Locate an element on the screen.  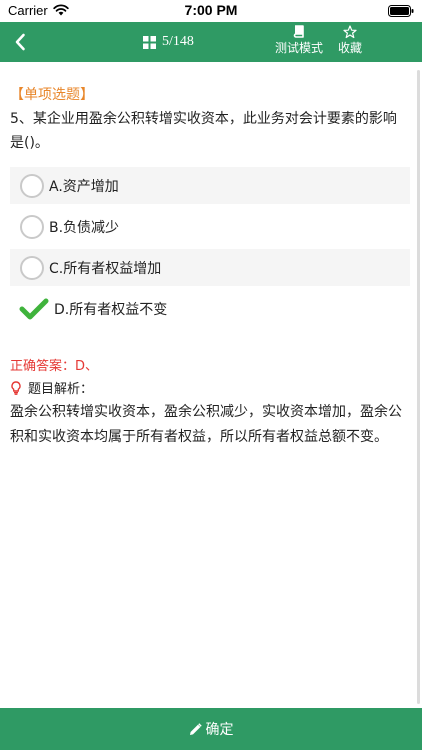
check-icon is located at coordinates (34, 308).